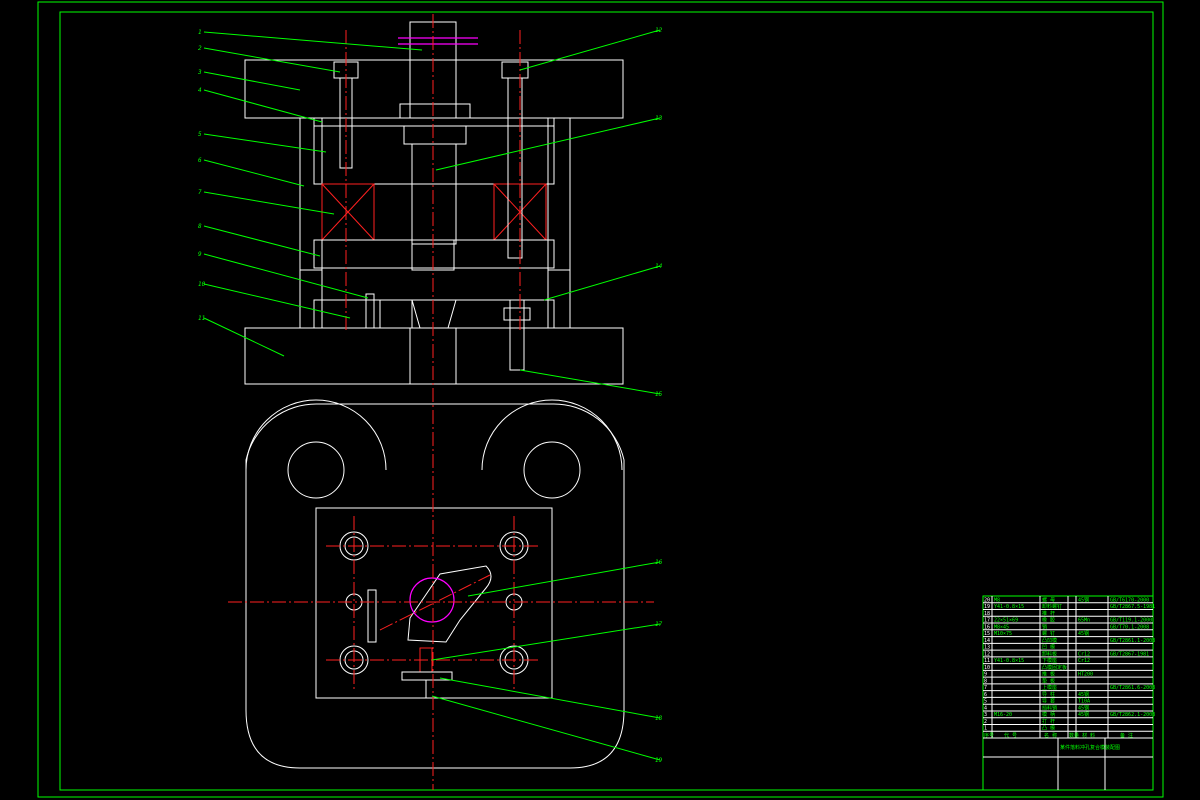 The width and height of the screenshot is (1200, 800). I want to click on bom-name: 推 杆, so click(1048, 613).